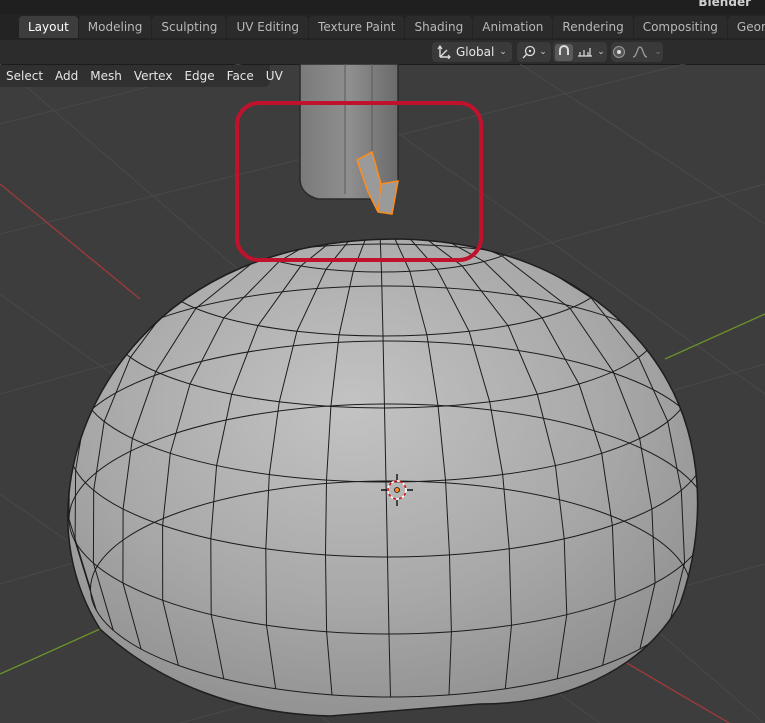 Image resolution: width=765 pixels, height=723 pixels. I want to click on tab-compositing: Compositing, so click(680, 27).